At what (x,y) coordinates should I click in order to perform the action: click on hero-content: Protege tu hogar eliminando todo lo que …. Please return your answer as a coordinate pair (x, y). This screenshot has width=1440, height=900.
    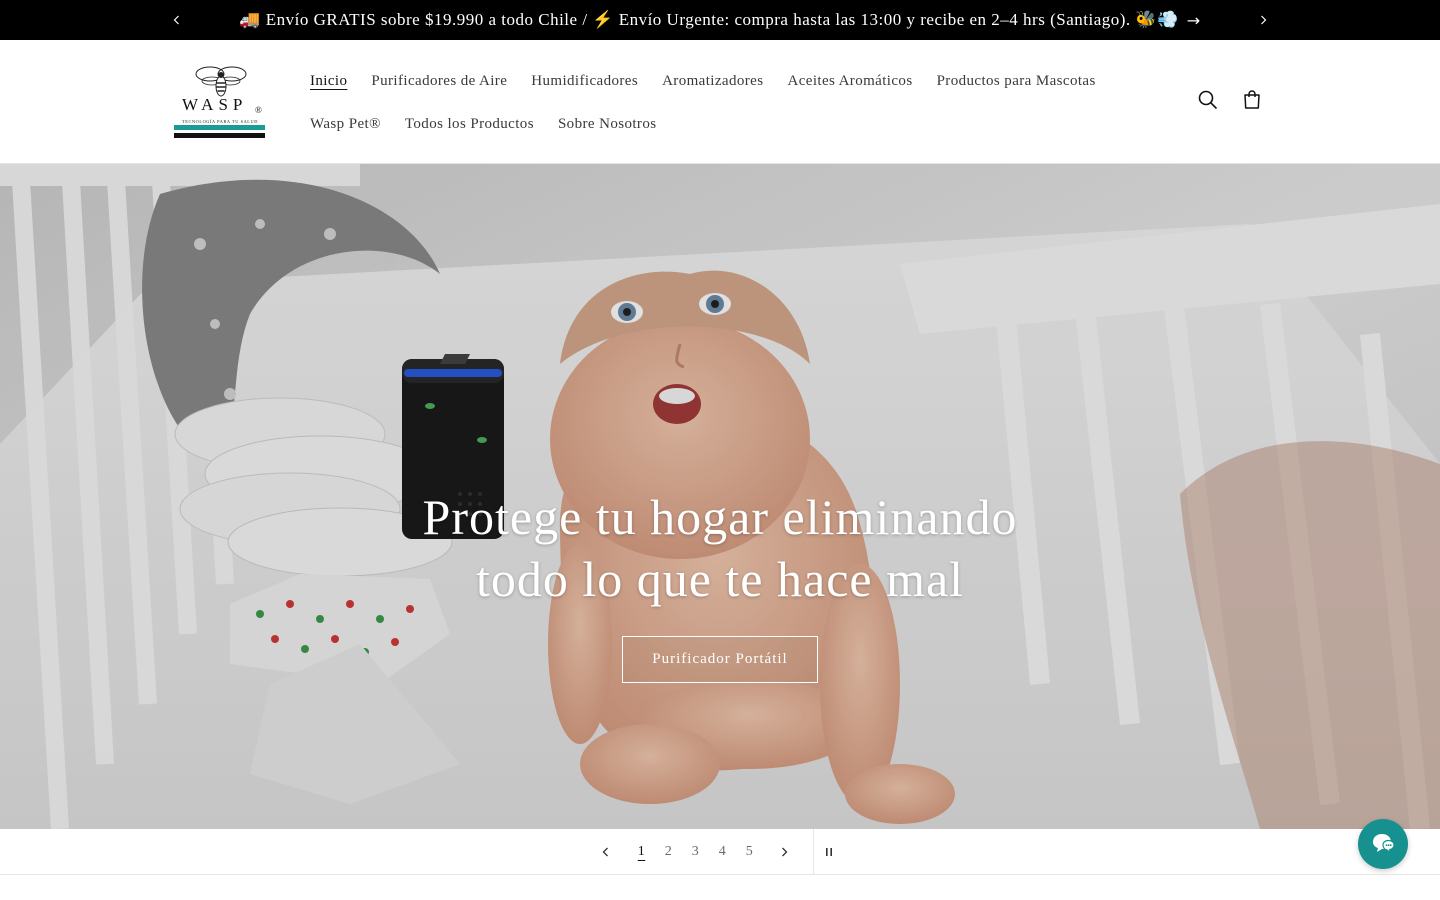
    Looking at the image, I should click on (720, 584).